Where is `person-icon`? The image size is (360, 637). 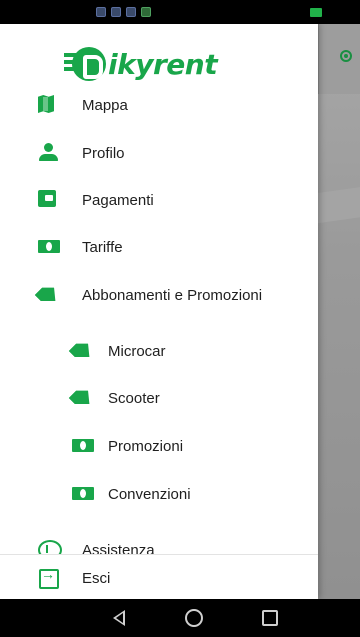
person-icon is located at coordinates (50, 153).